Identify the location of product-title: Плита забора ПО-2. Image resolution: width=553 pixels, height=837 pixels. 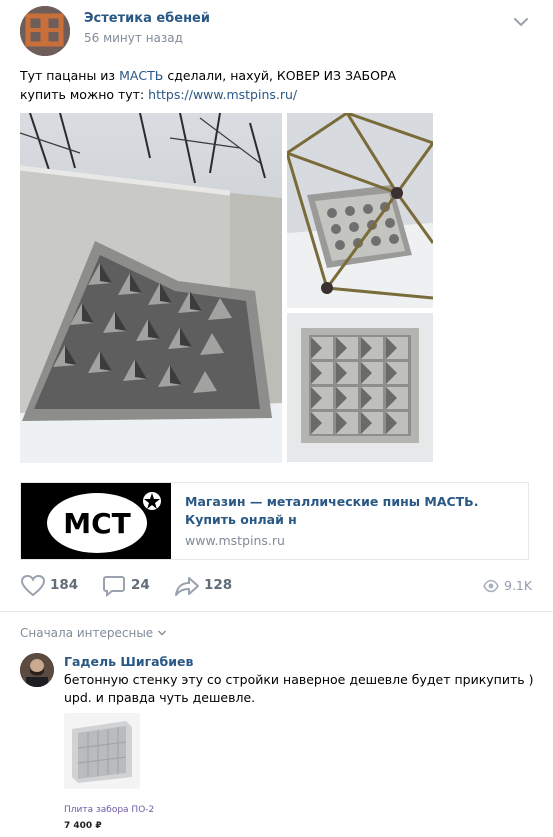
(109, 810).